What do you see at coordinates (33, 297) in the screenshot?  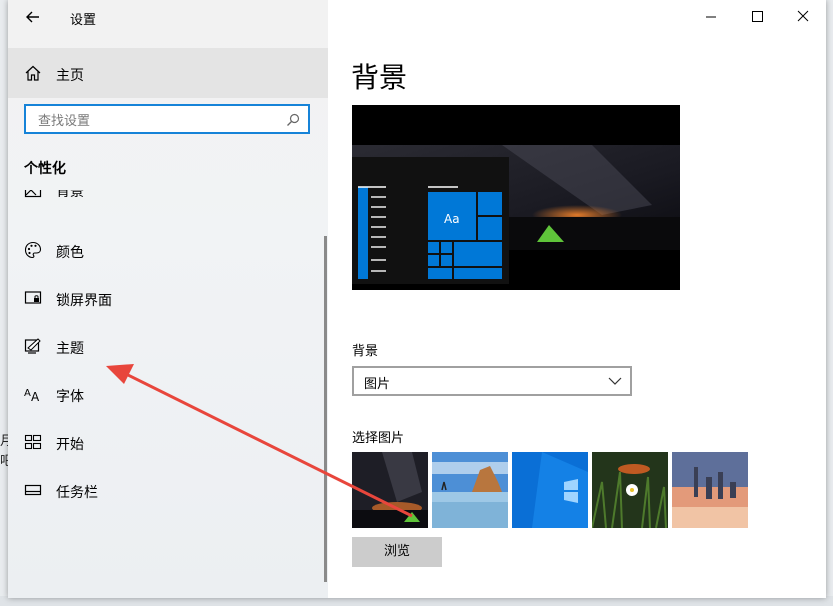 I see `lock-screen-icon` at bounding box center [33, 297].